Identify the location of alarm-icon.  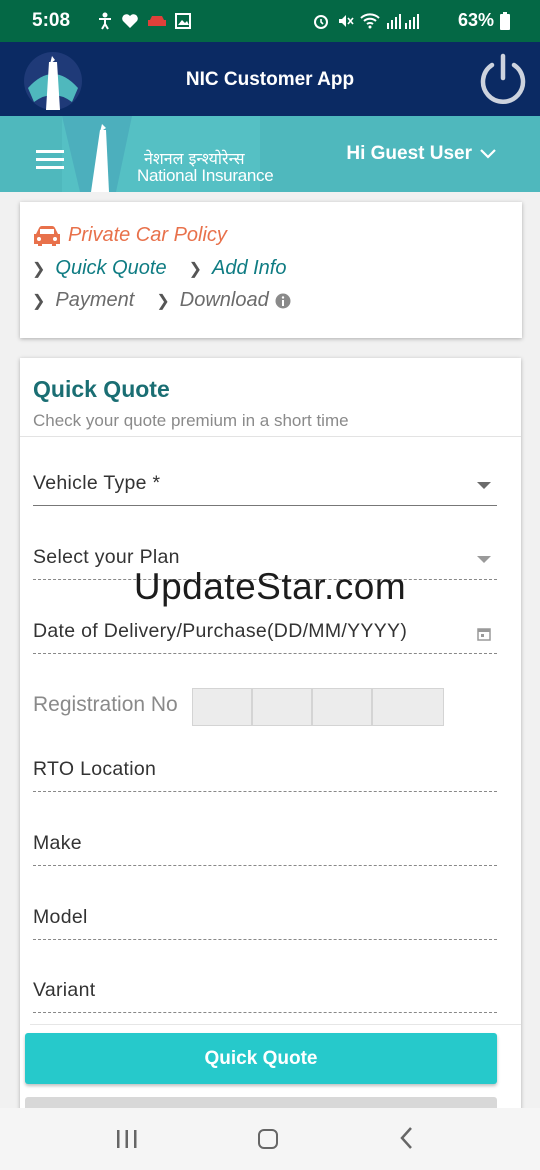
(321, 22).